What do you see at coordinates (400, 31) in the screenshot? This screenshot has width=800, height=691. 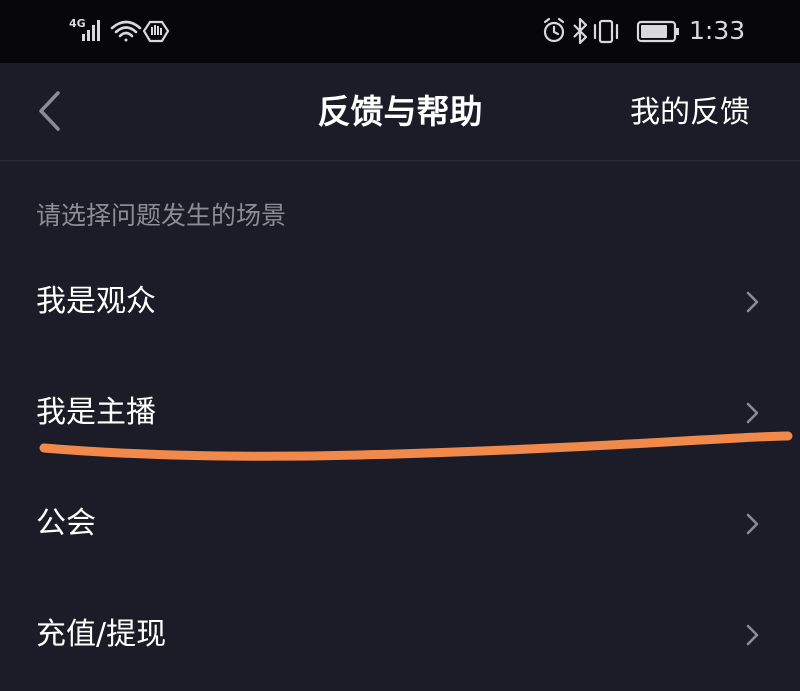 I see `status-bar: 4G 1:33` at bounding box center [400, 31].